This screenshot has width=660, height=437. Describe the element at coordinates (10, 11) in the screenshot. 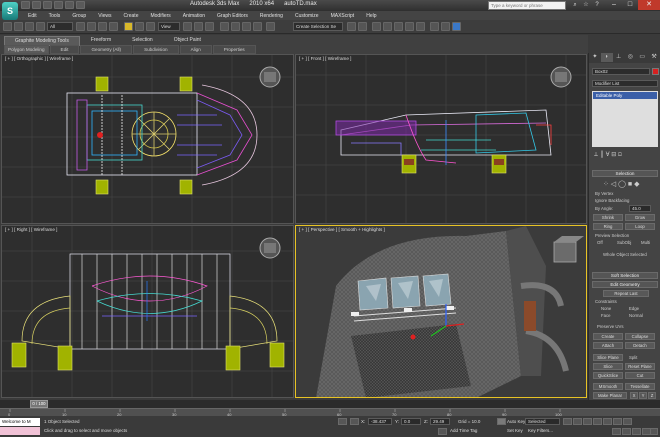

I see `app-logo-button: S` at that location.